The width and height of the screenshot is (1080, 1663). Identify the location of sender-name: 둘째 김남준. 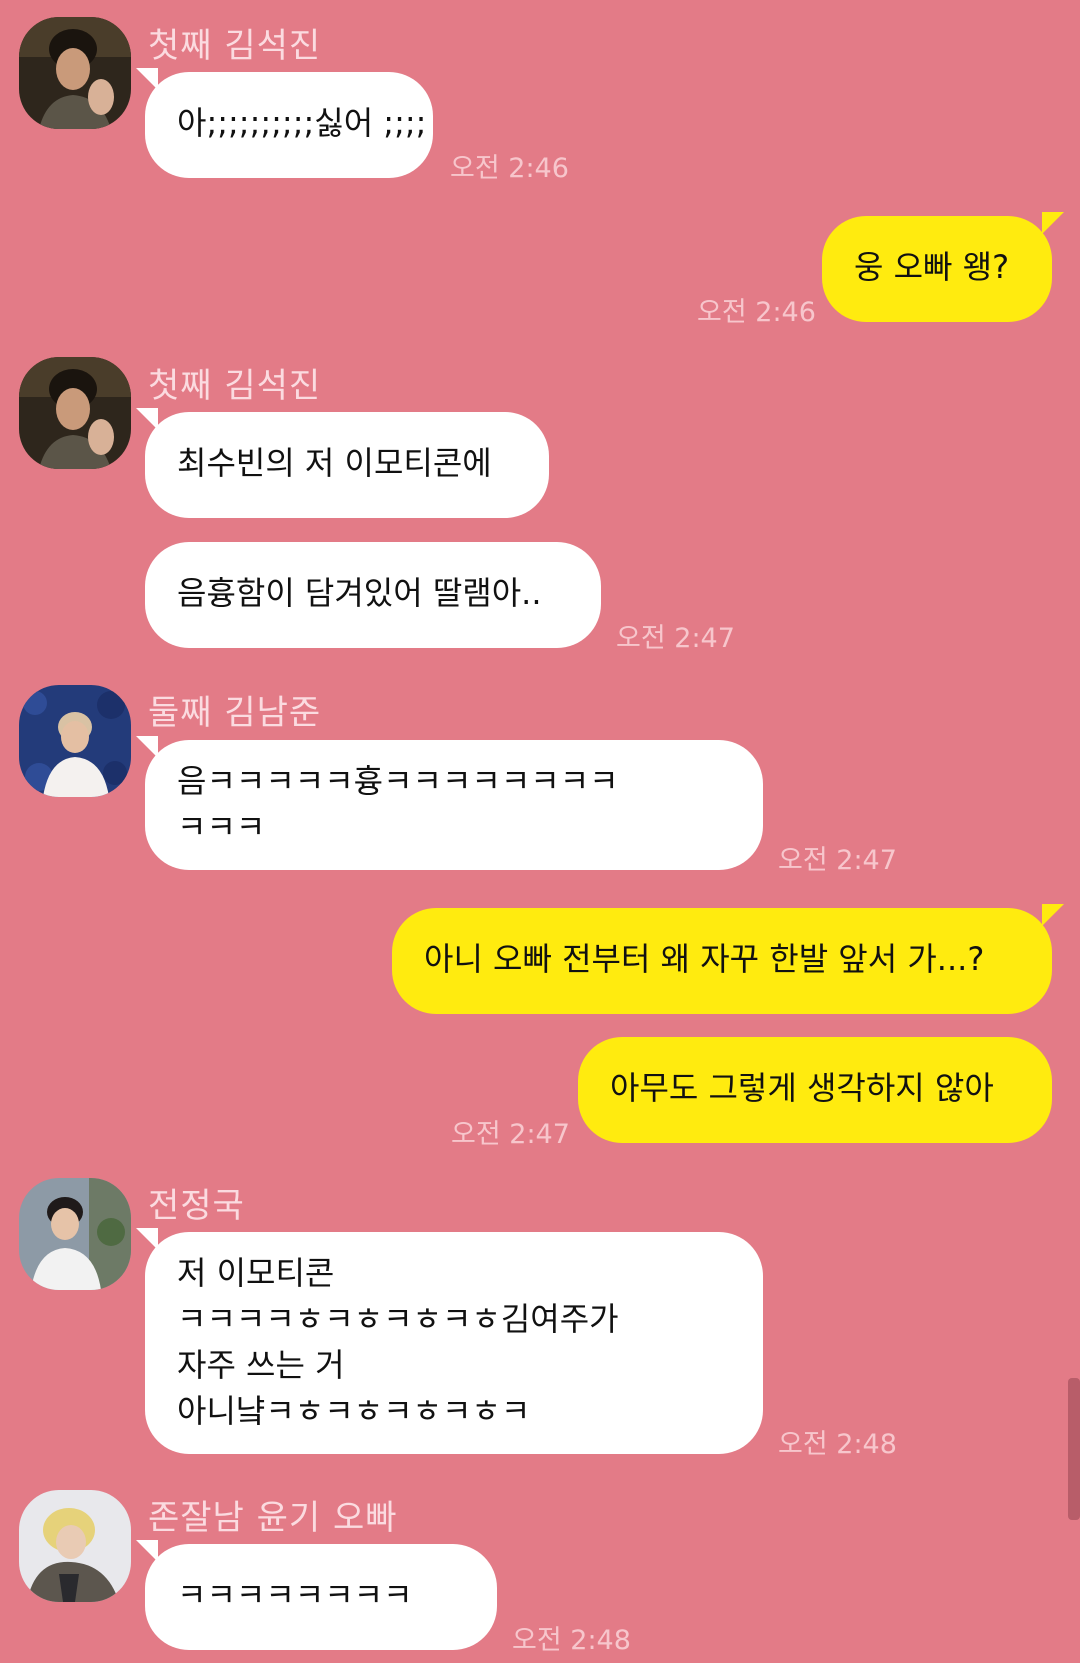
(235, 713).